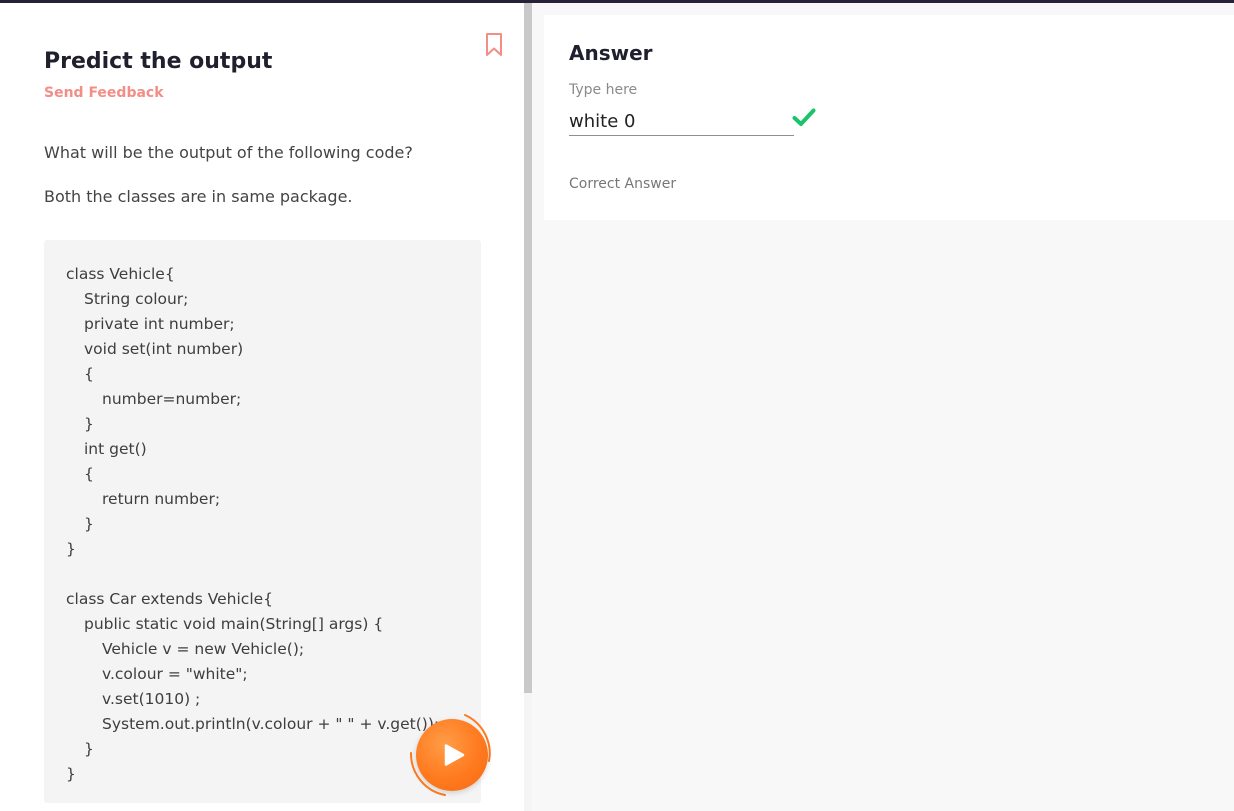 The image size is (1234, 811). What do you see at coordinates (161, 499) in the screenshot?
I see `code-line: return number;` at bounding box center [161, 499].